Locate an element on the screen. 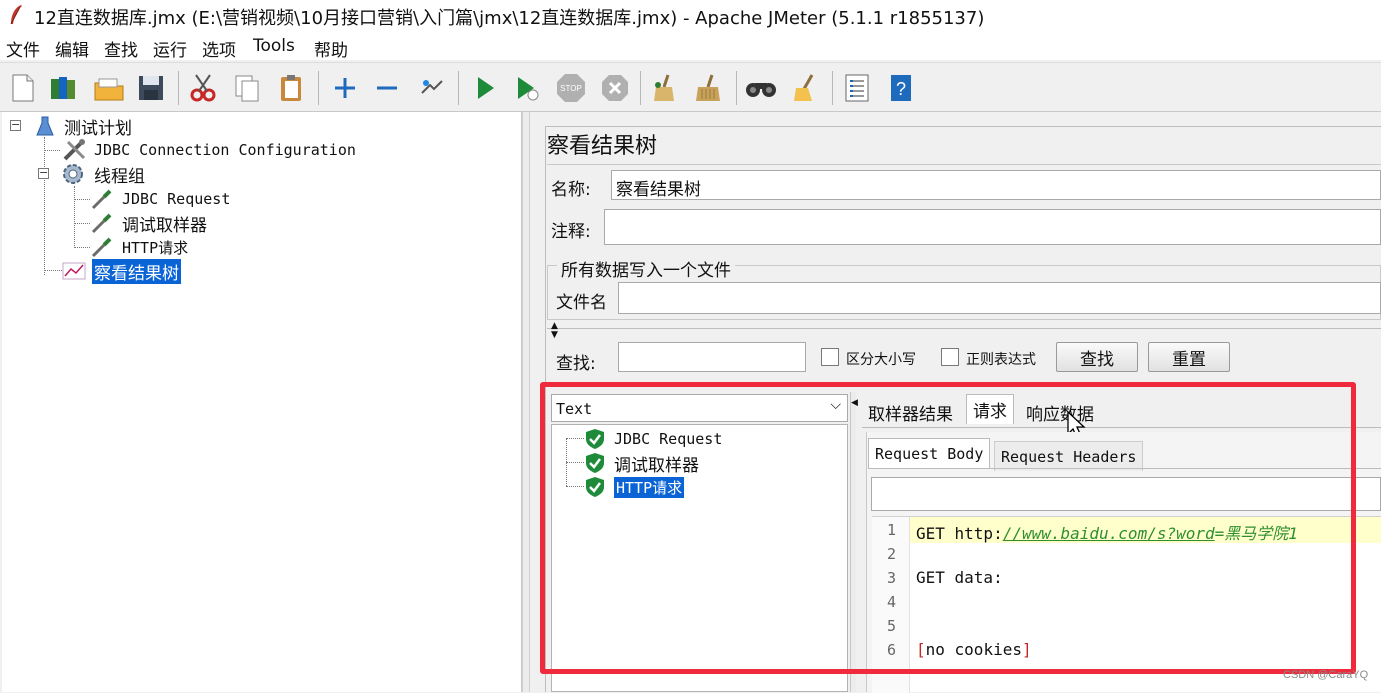 This screenshot has height=693, width=1381. new-icon is located at coordinates (23, 88).